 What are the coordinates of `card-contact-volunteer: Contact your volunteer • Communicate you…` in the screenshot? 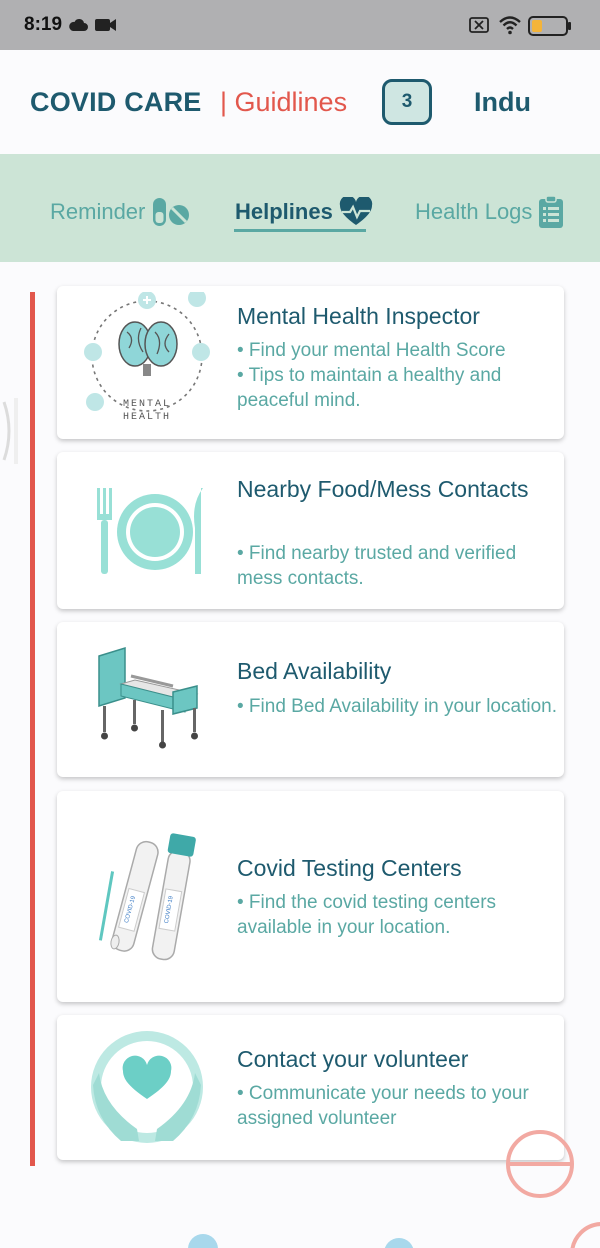 It's located at (310, 1087).